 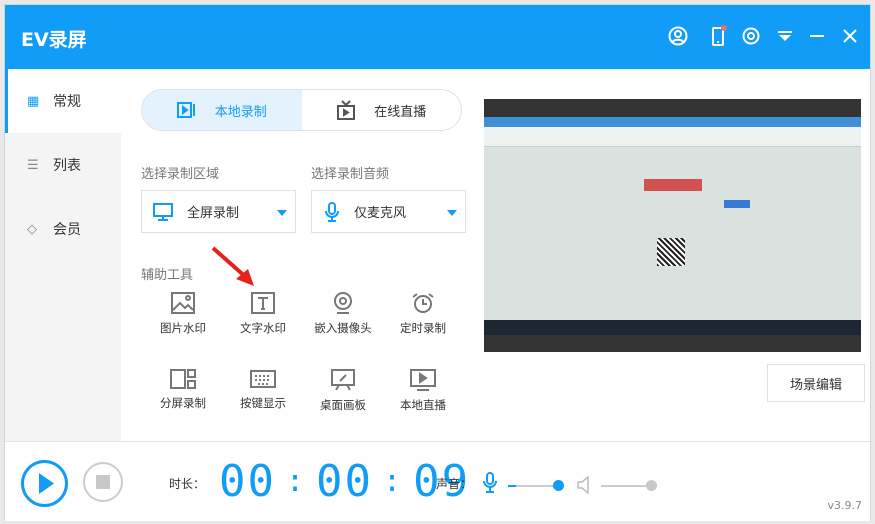 I want to click on audio-value: 仅麦克风, so click(x=380, y=213).